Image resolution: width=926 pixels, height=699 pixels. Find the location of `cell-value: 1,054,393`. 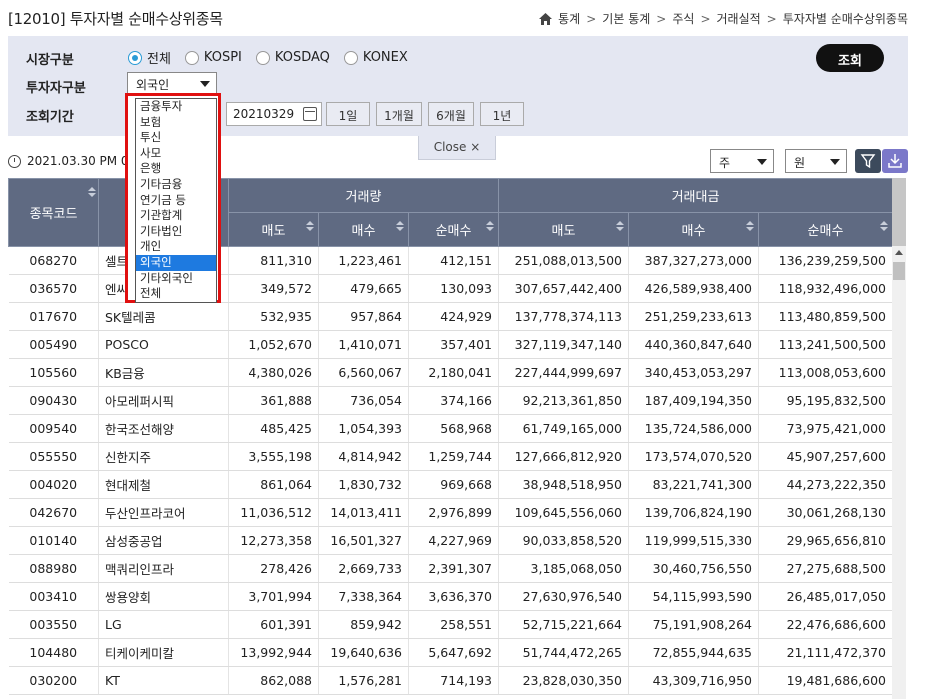

cell-value: 1,054,393 is located at coordinates (363, 428).